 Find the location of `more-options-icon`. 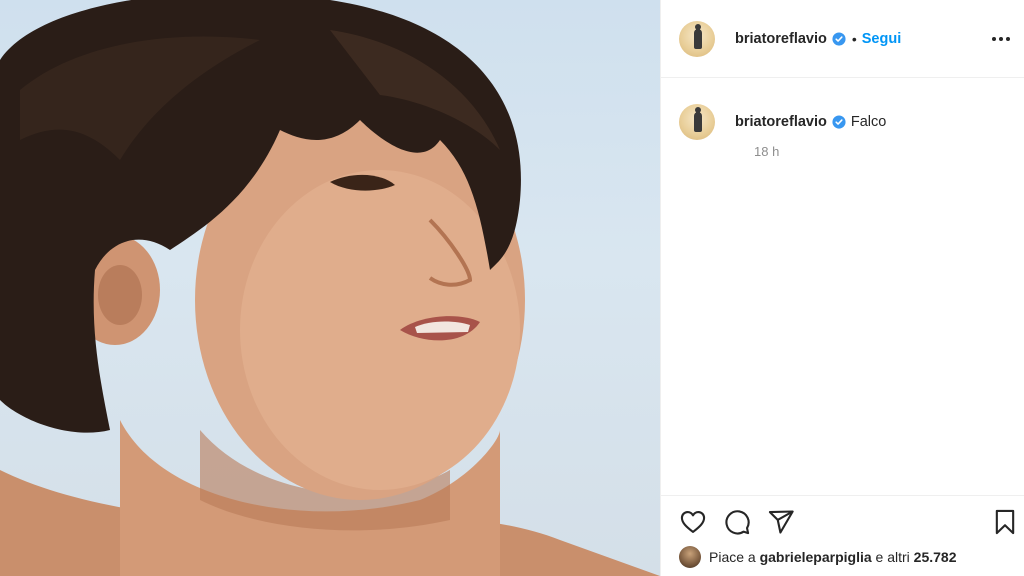

more-options-icon is located at coordinates (1001, 39).